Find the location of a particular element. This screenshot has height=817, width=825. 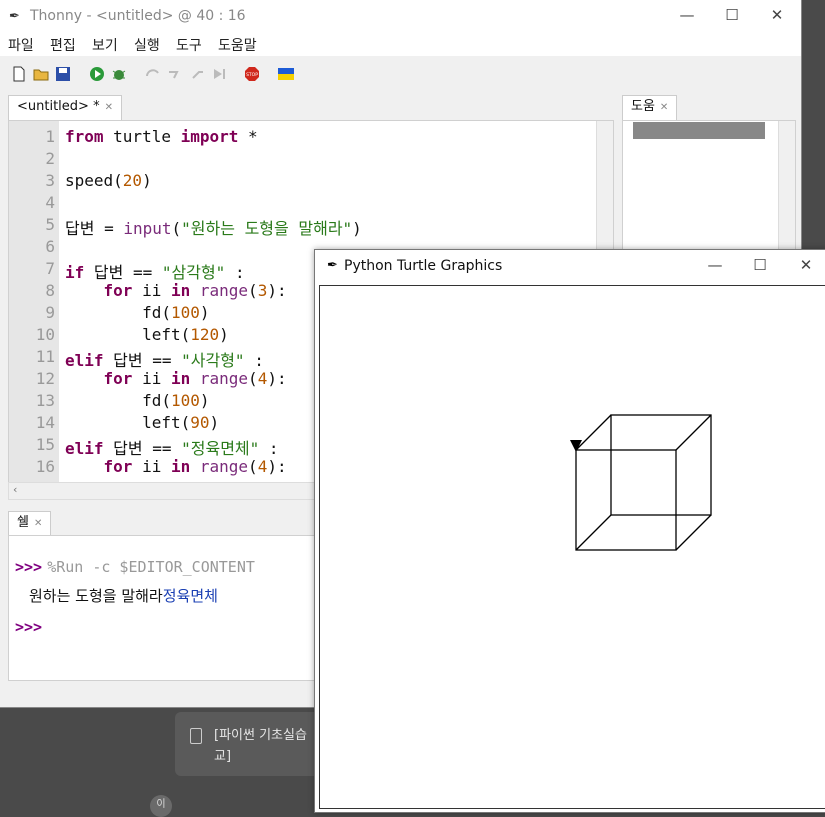

code-line: if 답변 == "삼각형" : is located at coordinates (155, 272).